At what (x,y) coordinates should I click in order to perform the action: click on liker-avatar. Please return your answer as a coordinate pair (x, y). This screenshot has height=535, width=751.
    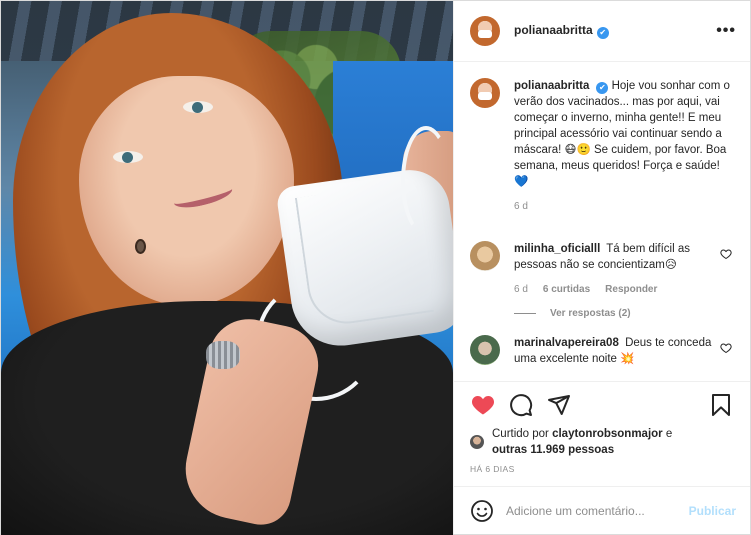
    Looking at the image, I should click on (477, 442).